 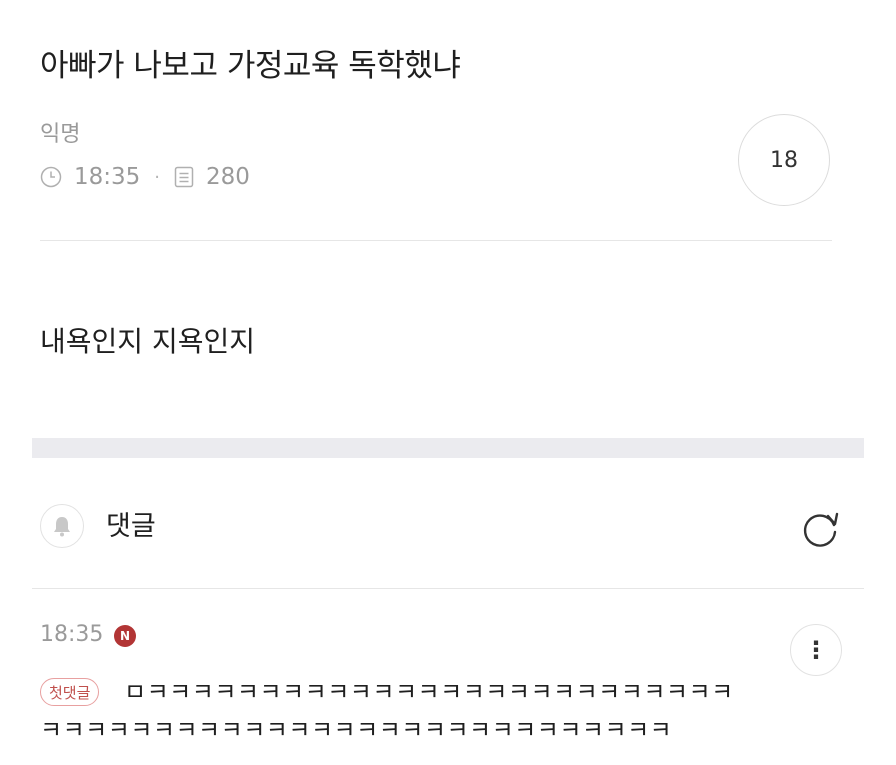 What do you see at coordinates (125, 636) in the screenshot?
I see `new-badge: N` at bounding box center [125, 636].